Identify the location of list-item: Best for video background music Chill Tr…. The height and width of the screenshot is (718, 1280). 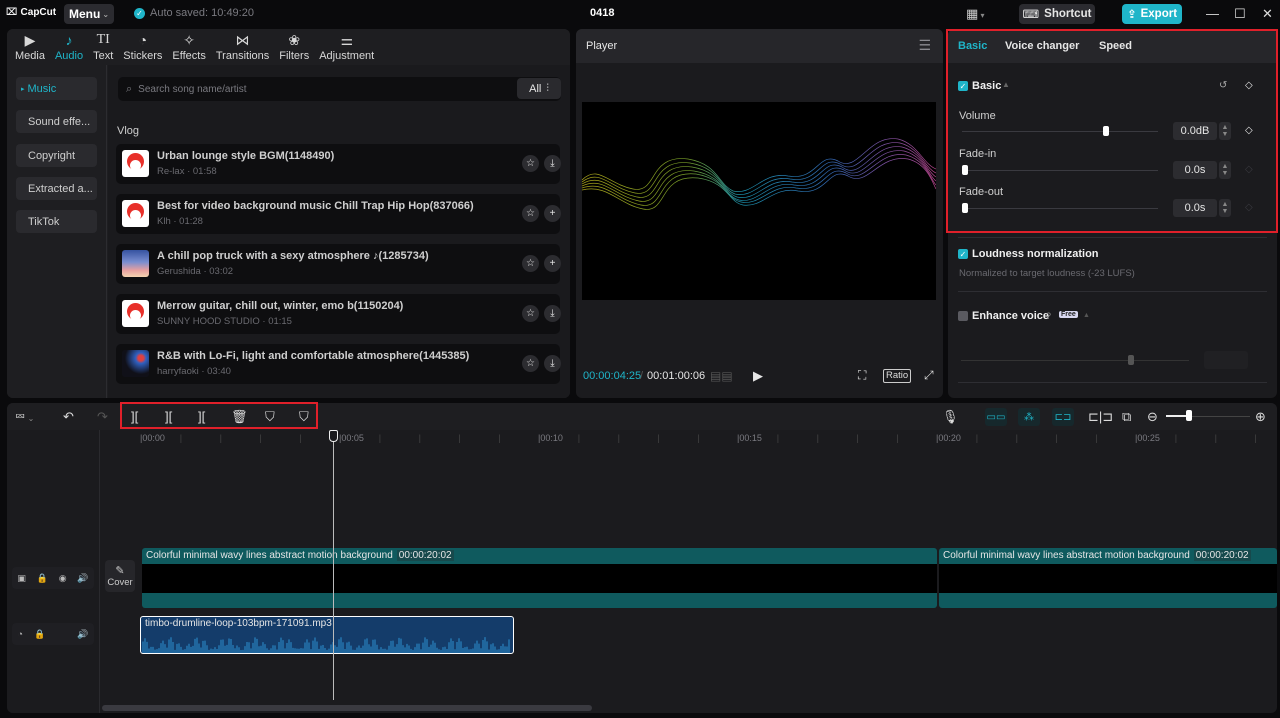
(338, 214).